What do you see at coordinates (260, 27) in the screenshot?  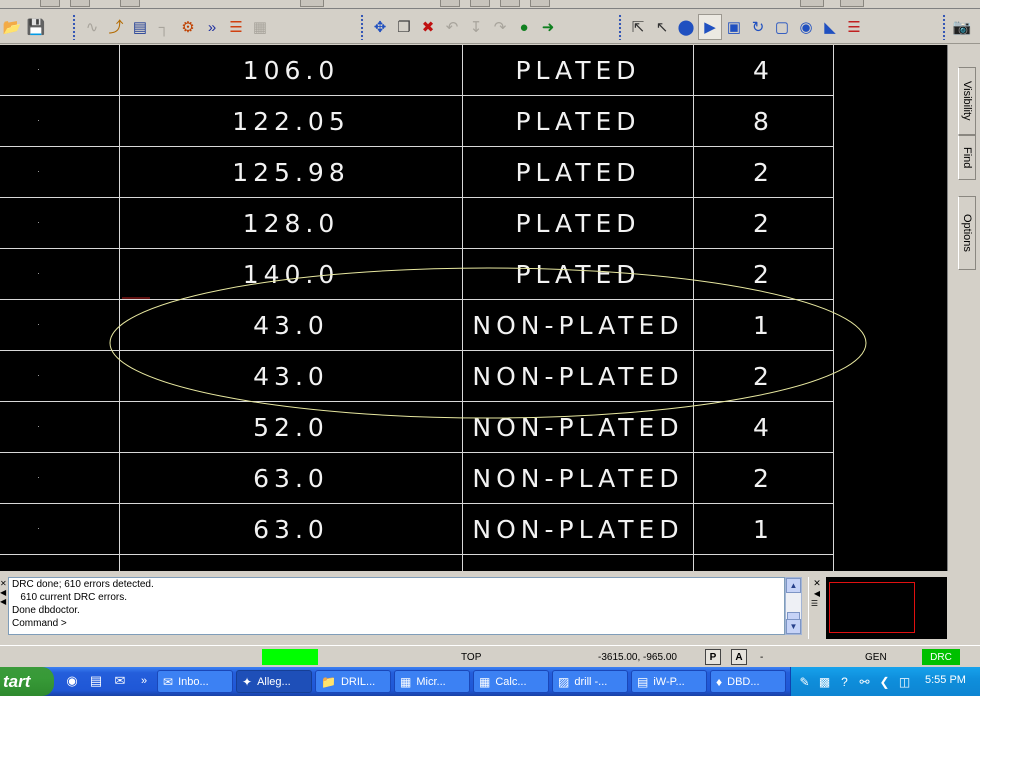 I see `glossing-icon: ▦` at bounding box center [260, 27].